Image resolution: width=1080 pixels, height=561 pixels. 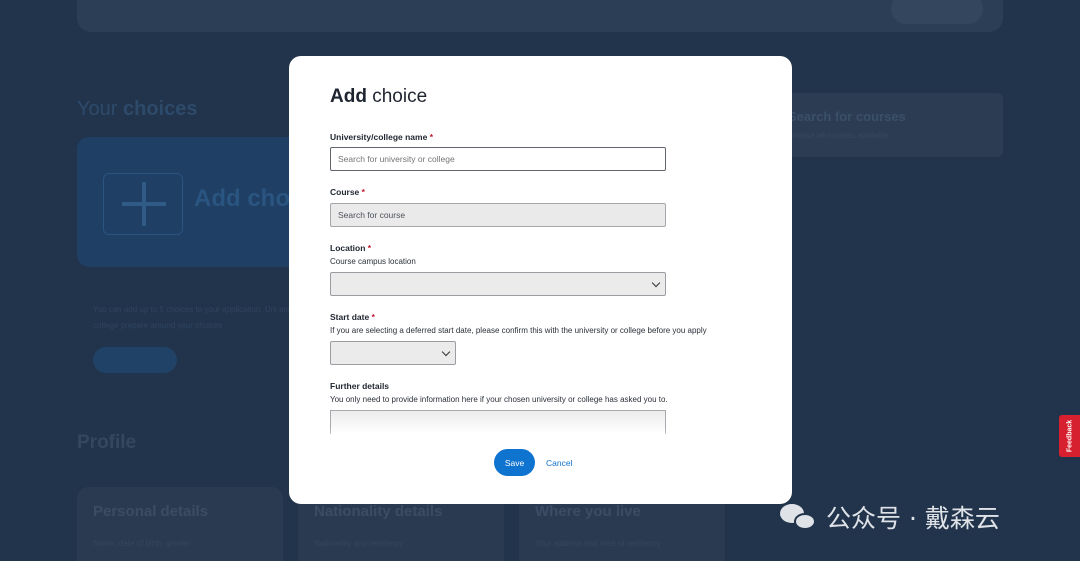 I want to click on location-hint: Course campus location, so click(x=373, y=261).